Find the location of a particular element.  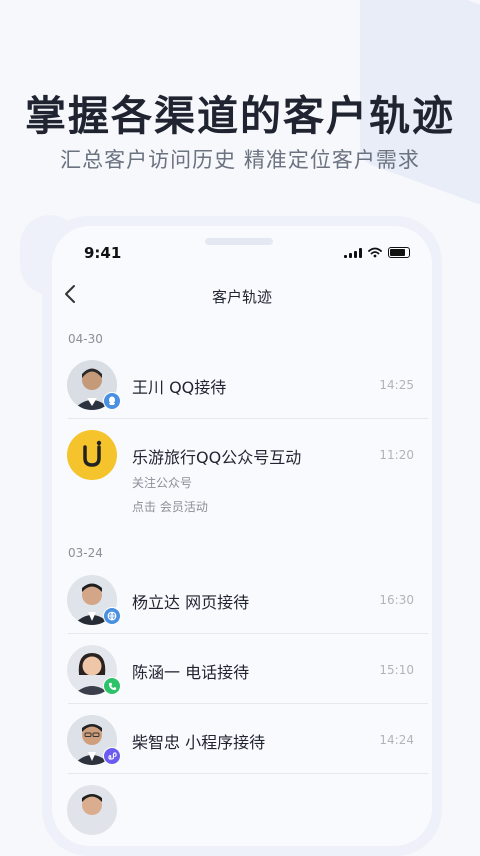

item-title: 陈涵一 电话接待 is located at coordinates (191, 672).